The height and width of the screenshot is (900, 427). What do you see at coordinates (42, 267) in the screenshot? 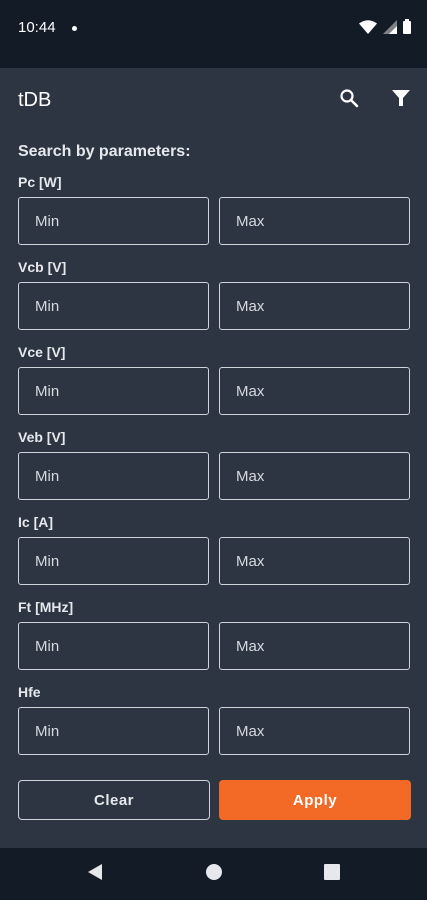
I see `param-label-vcb: Vcb [V]` at bounding box center [42, 267].